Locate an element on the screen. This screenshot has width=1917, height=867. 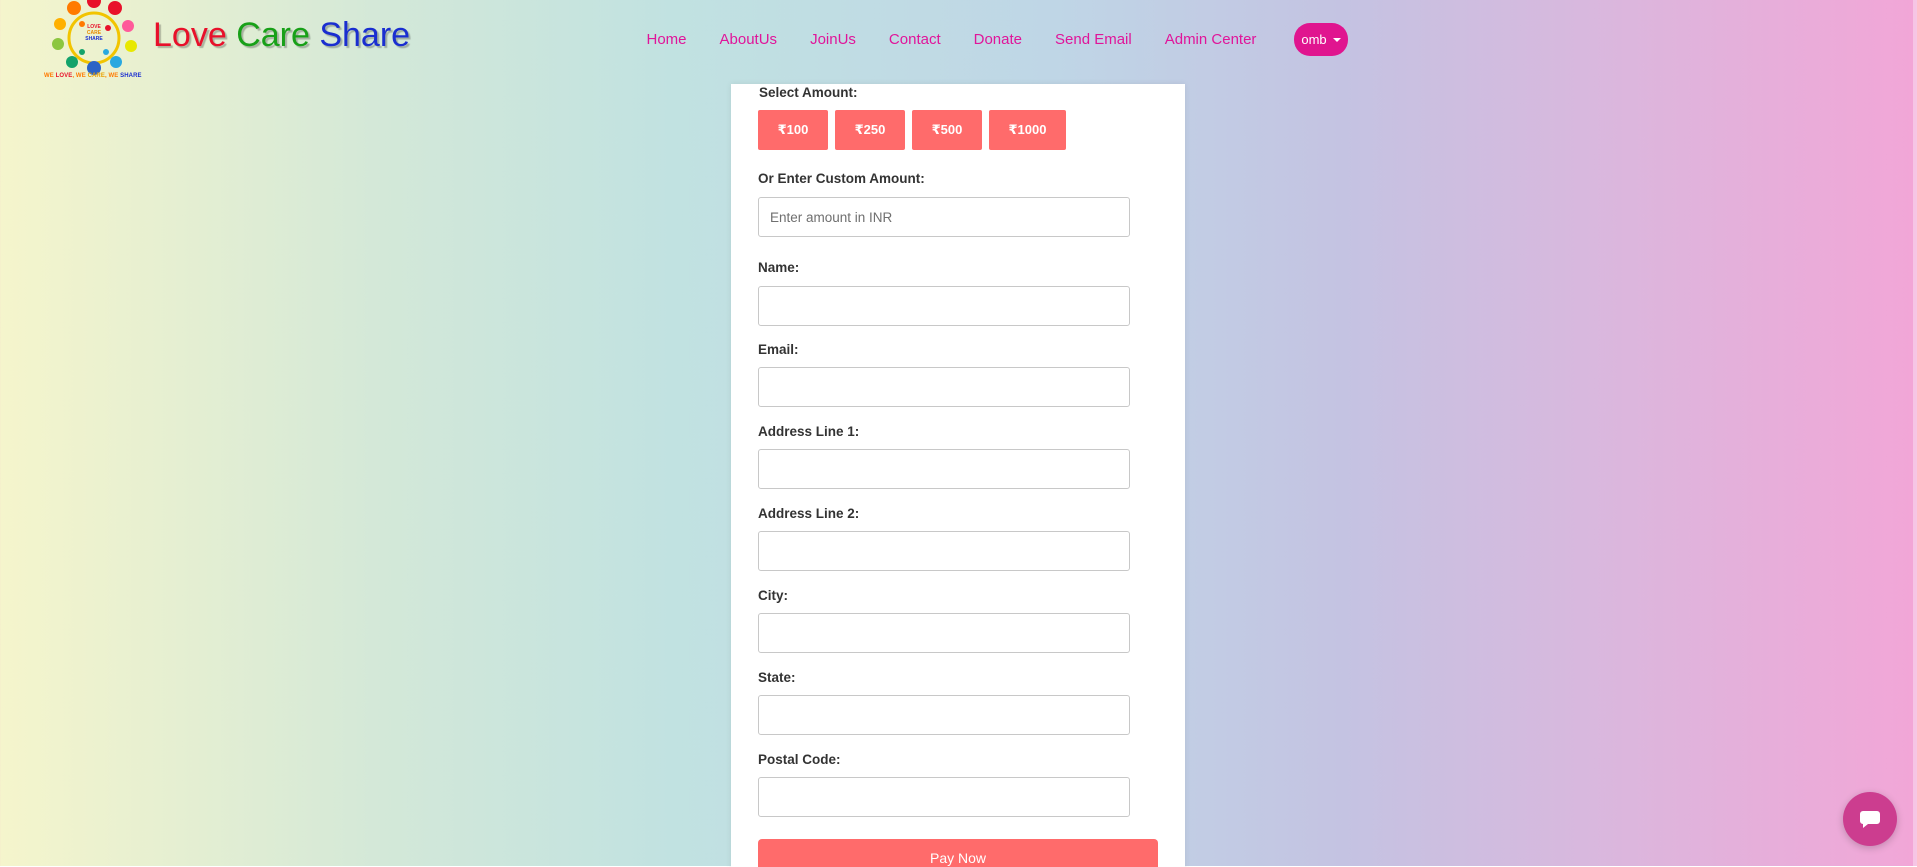
custom-amount-input is located at coordinates (944, 217).